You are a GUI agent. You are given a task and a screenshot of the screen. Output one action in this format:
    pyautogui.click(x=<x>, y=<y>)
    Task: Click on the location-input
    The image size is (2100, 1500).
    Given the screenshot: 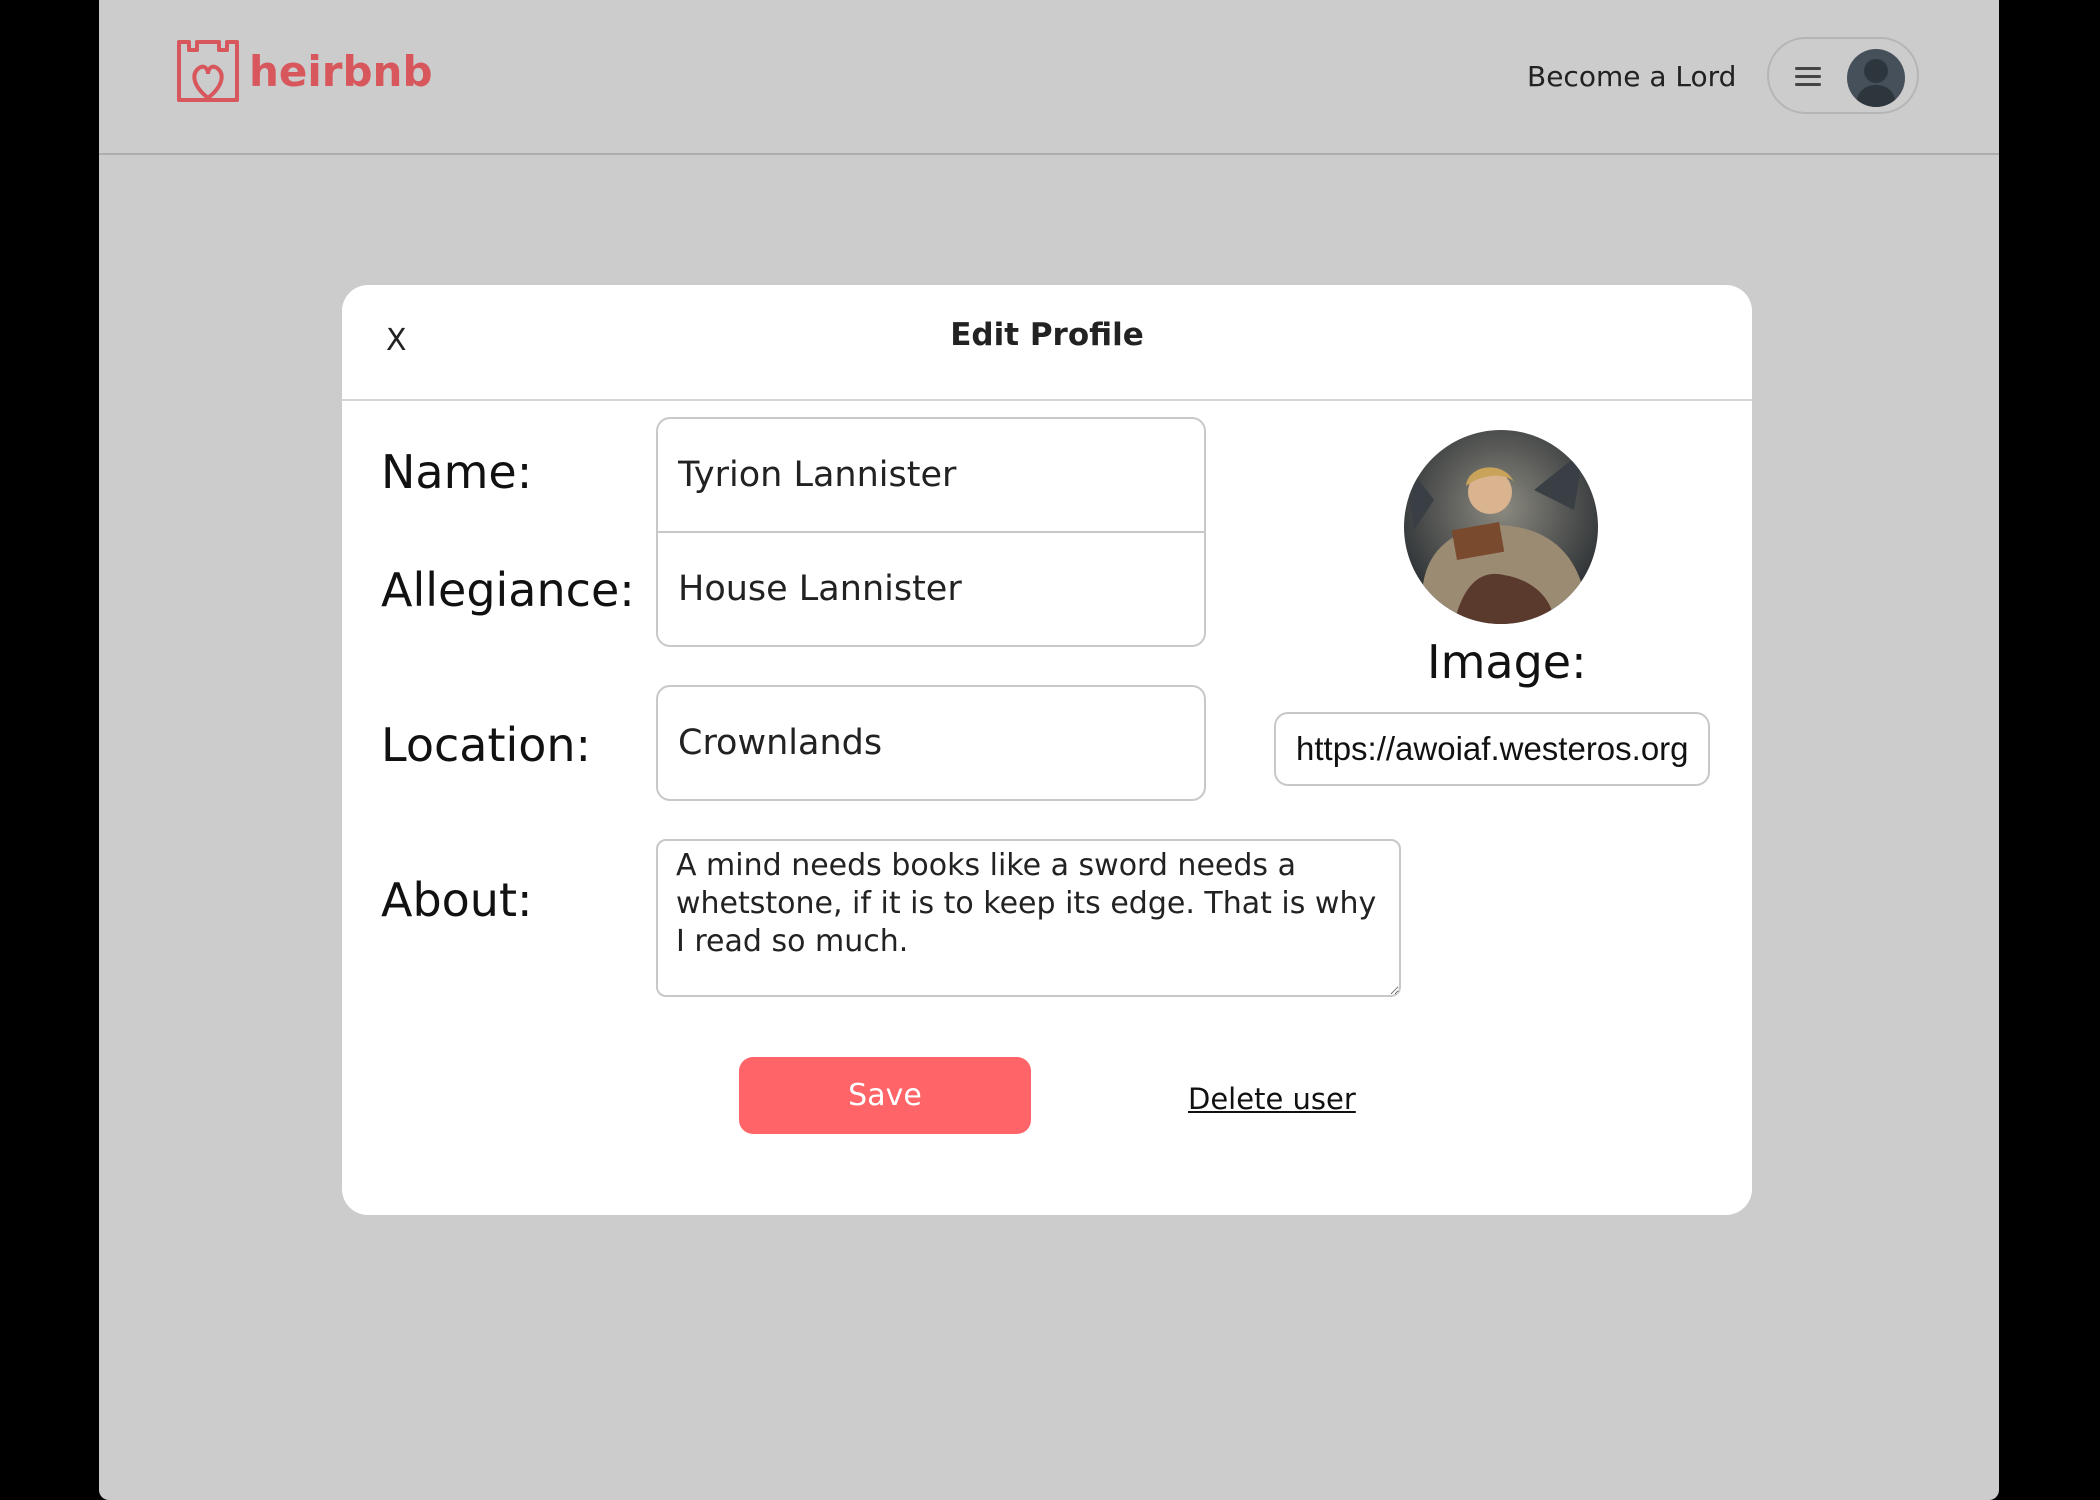 What is the action you would take?
    pyautogui.click(x=931, y=743)
    